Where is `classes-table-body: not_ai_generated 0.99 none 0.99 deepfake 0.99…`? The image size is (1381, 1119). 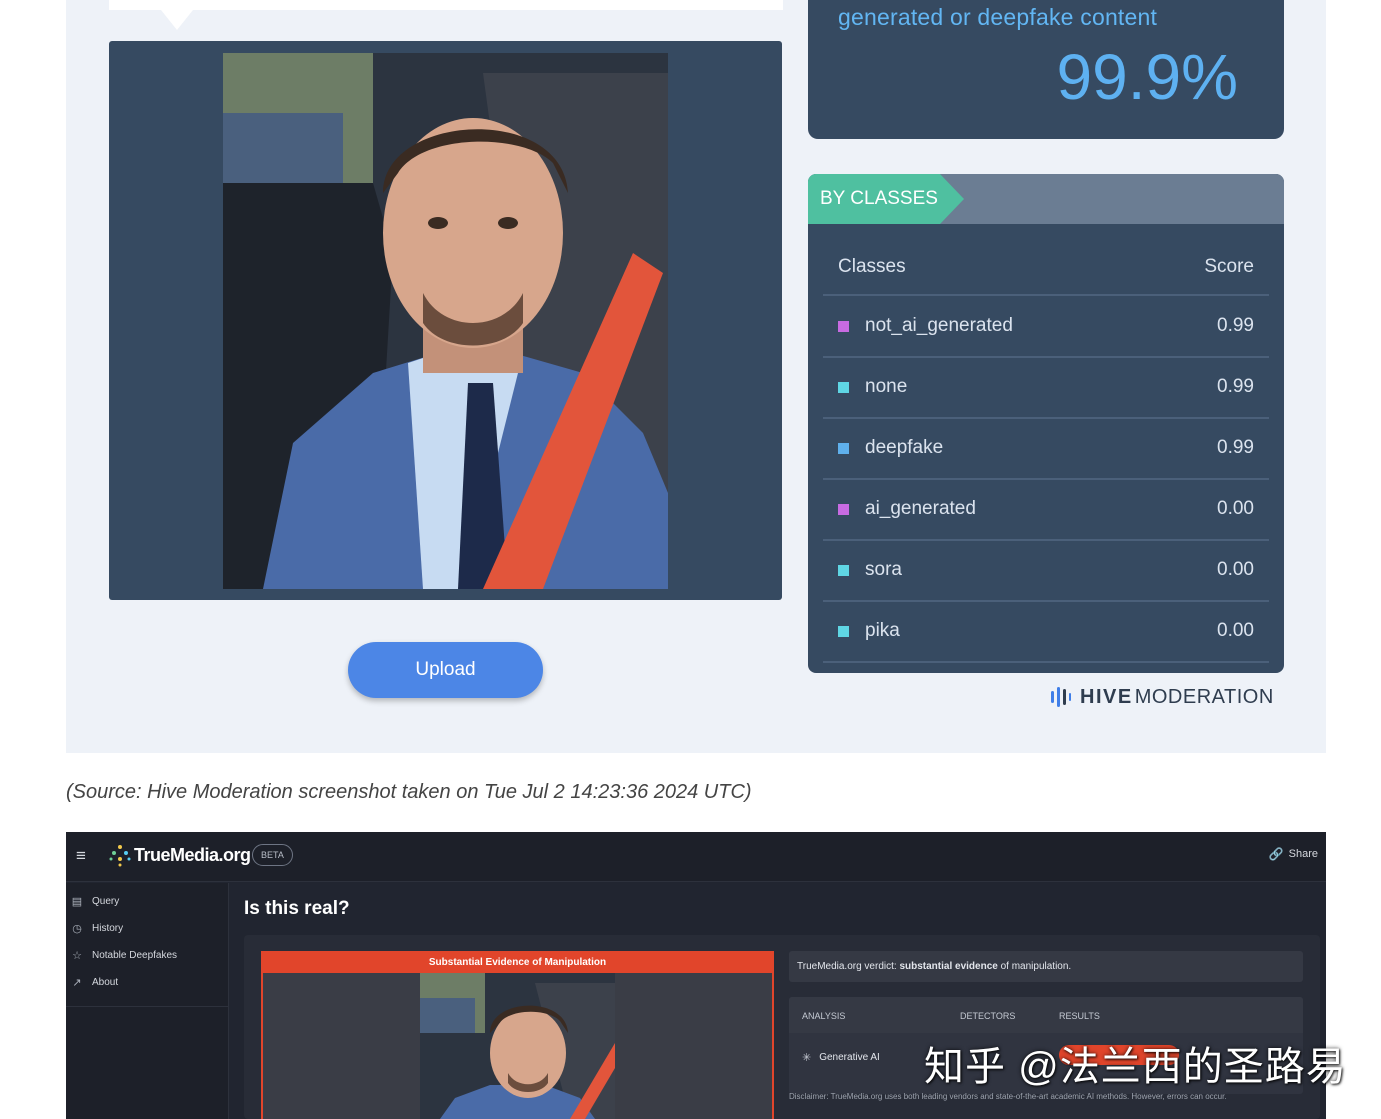
classes-table-body: not_ai_generated 0.99 none 0.99 deepfake 0.99… is located at coordinates (1046, 480).